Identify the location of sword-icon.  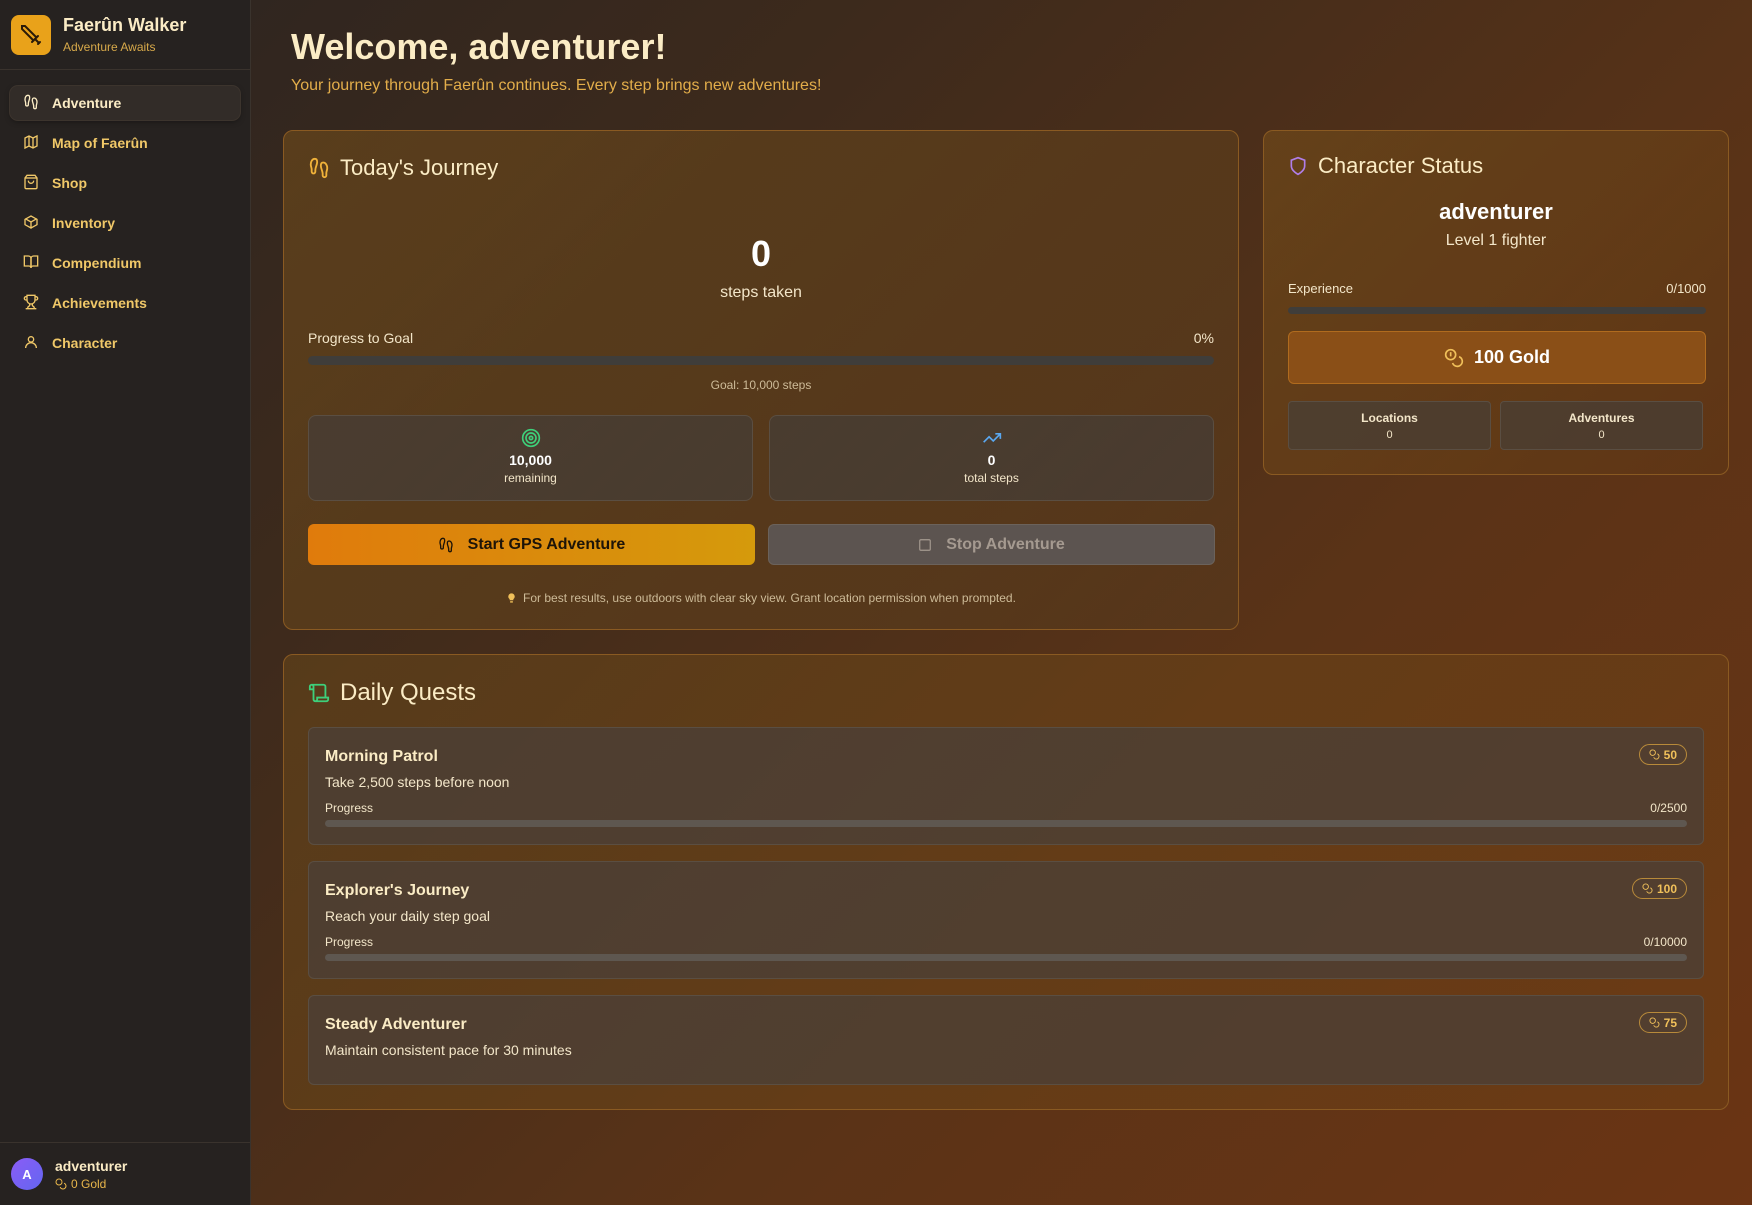
(31, 34).